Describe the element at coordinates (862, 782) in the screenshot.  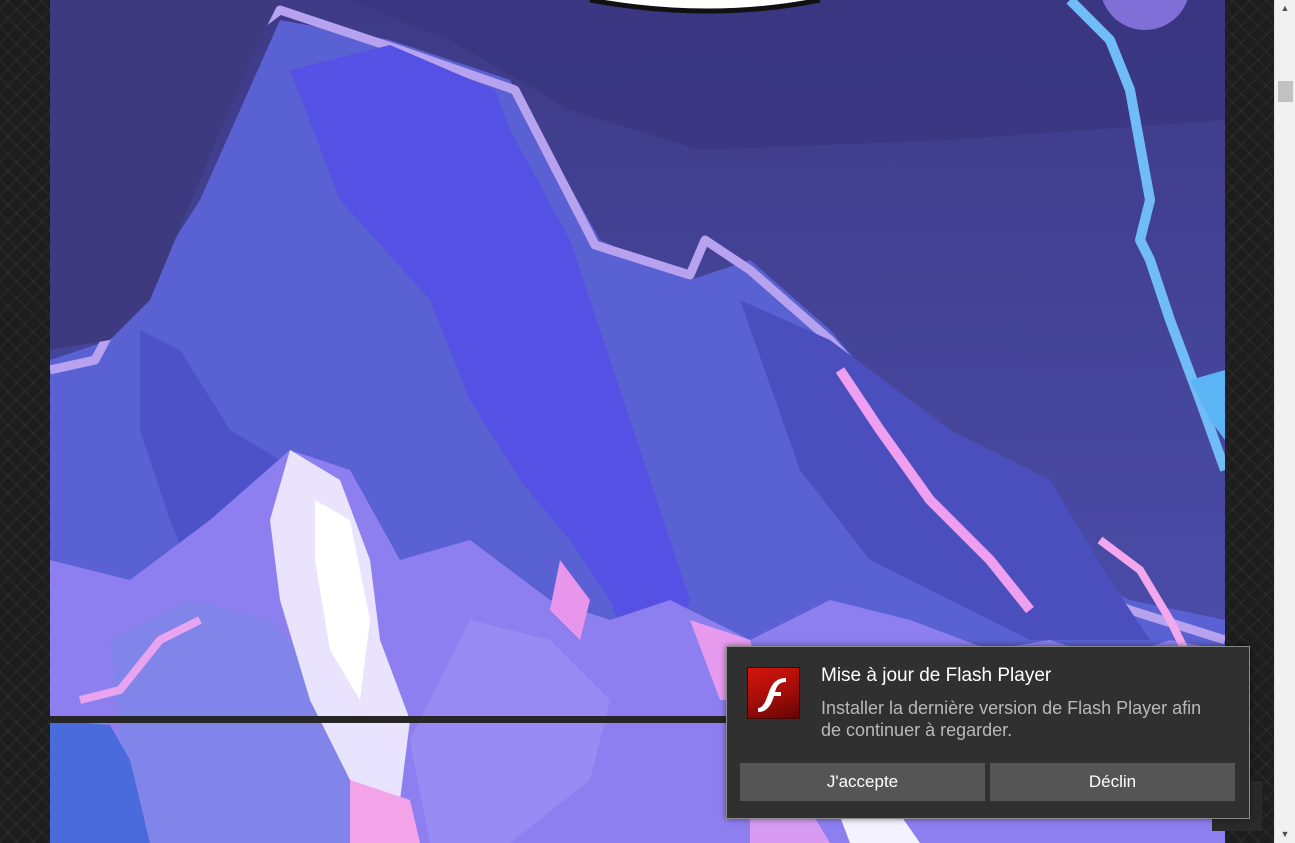
I see `accept-button: J'accepte` at that location.